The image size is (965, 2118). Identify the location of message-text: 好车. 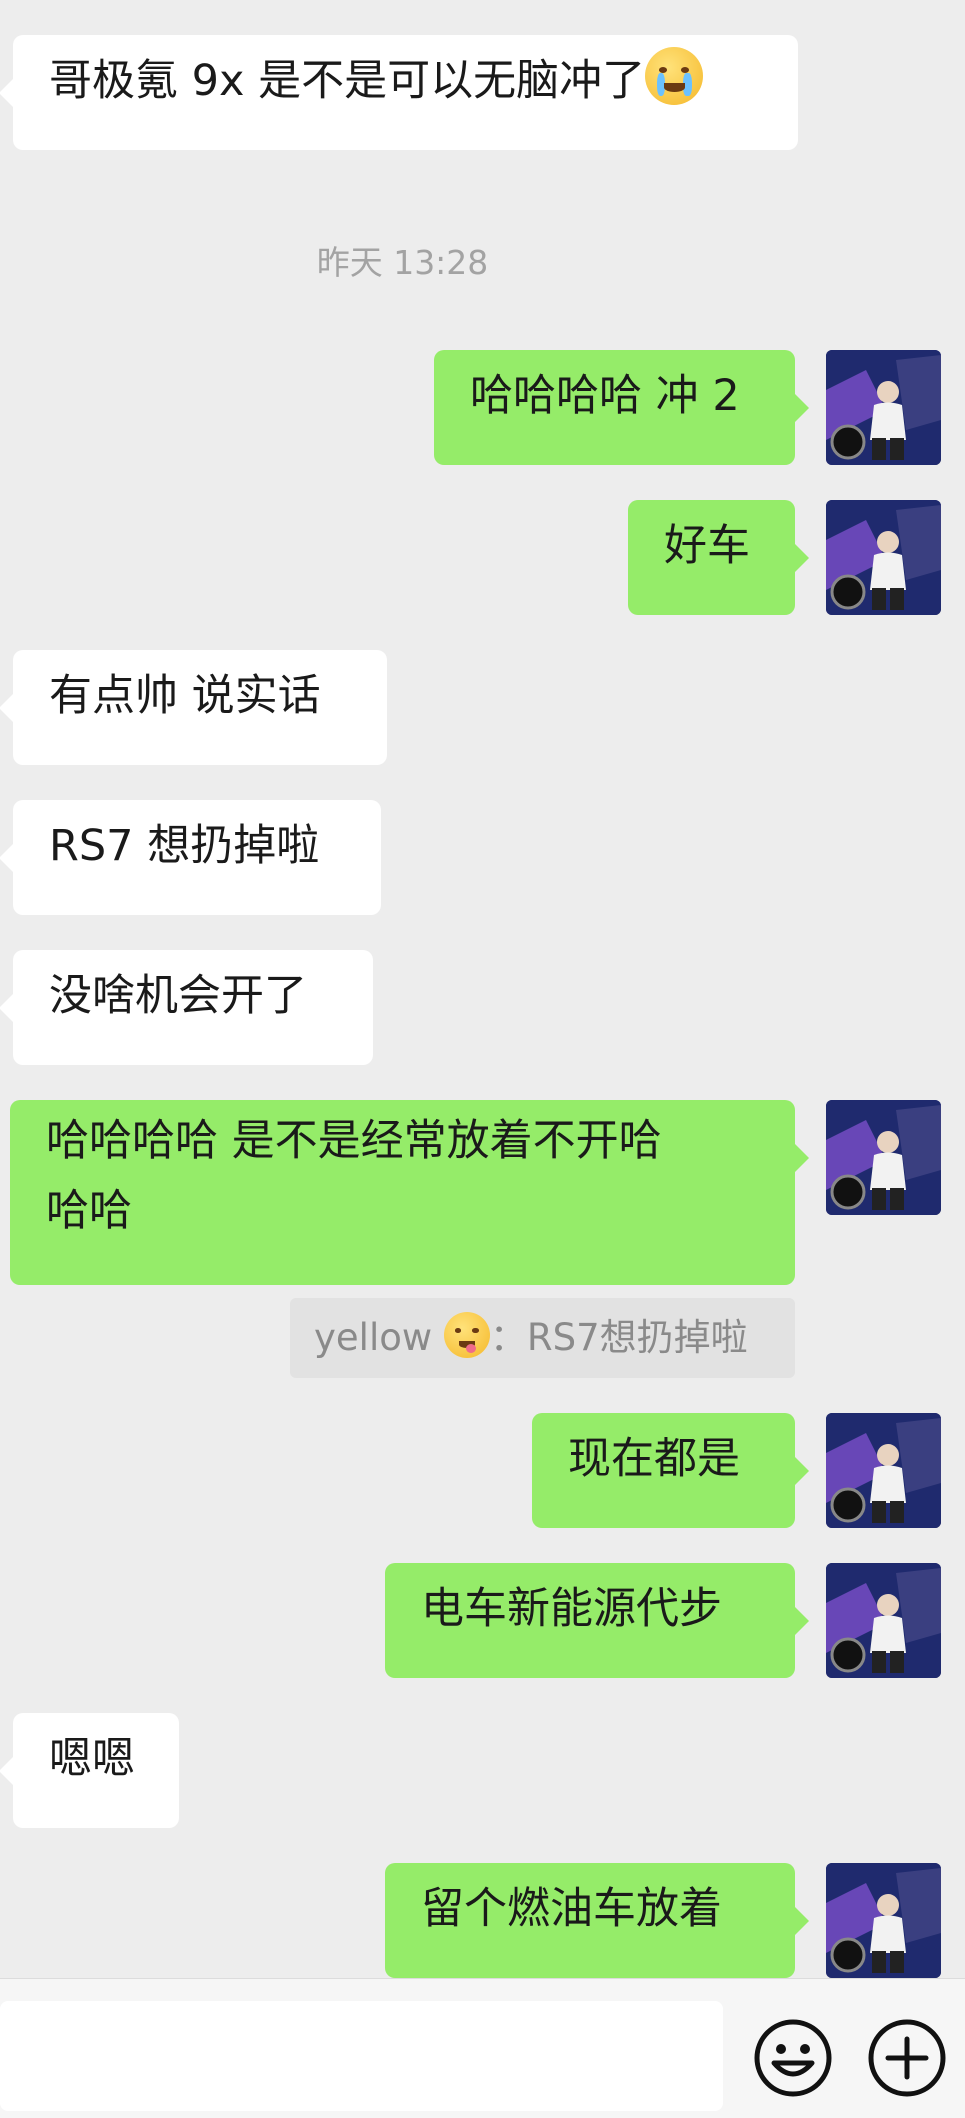
(707, 546).